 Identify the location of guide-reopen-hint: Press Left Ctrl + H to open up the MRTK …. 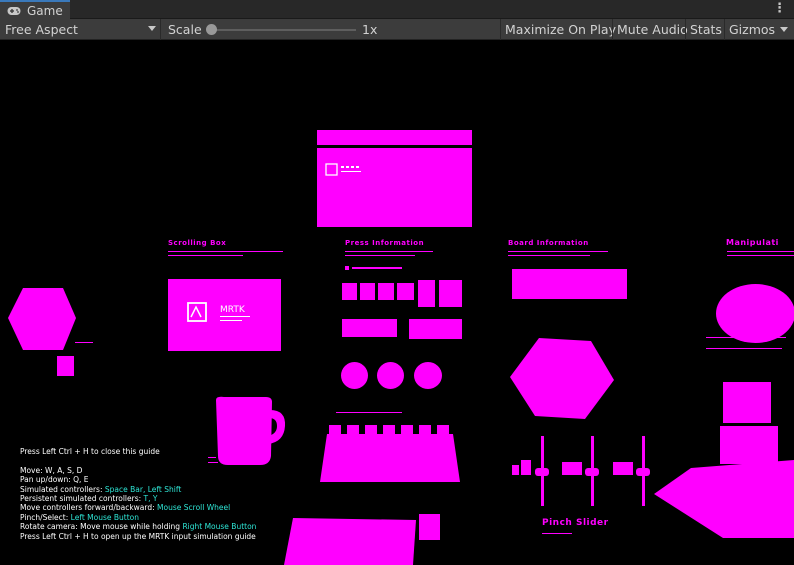
(138, 536).